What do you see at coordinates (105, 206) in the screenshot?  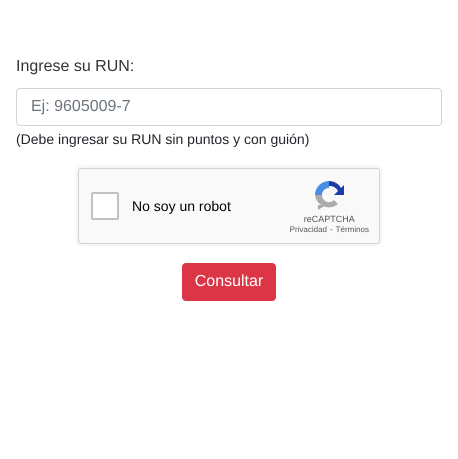 I see `captcha-checkbox` at bounding box center [105, 206].